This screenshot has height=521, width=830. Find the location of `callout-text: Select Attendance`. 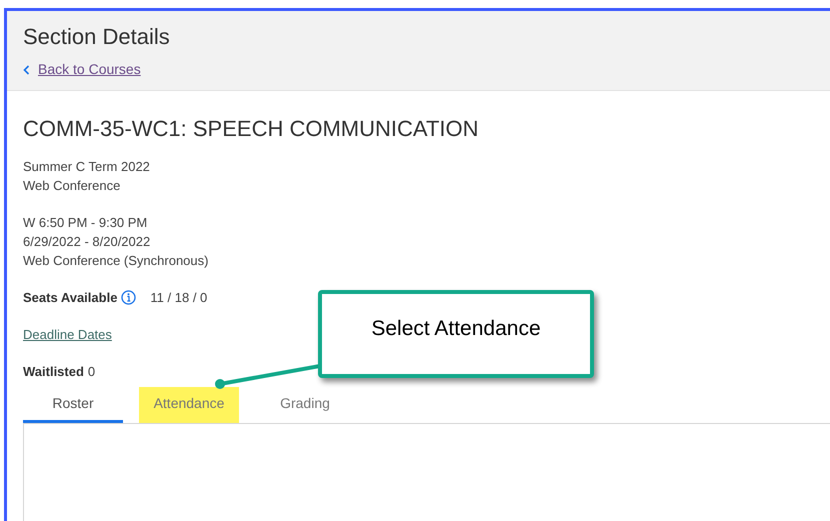

callout-text: Select Attendance is located at coordinates (456, 329).